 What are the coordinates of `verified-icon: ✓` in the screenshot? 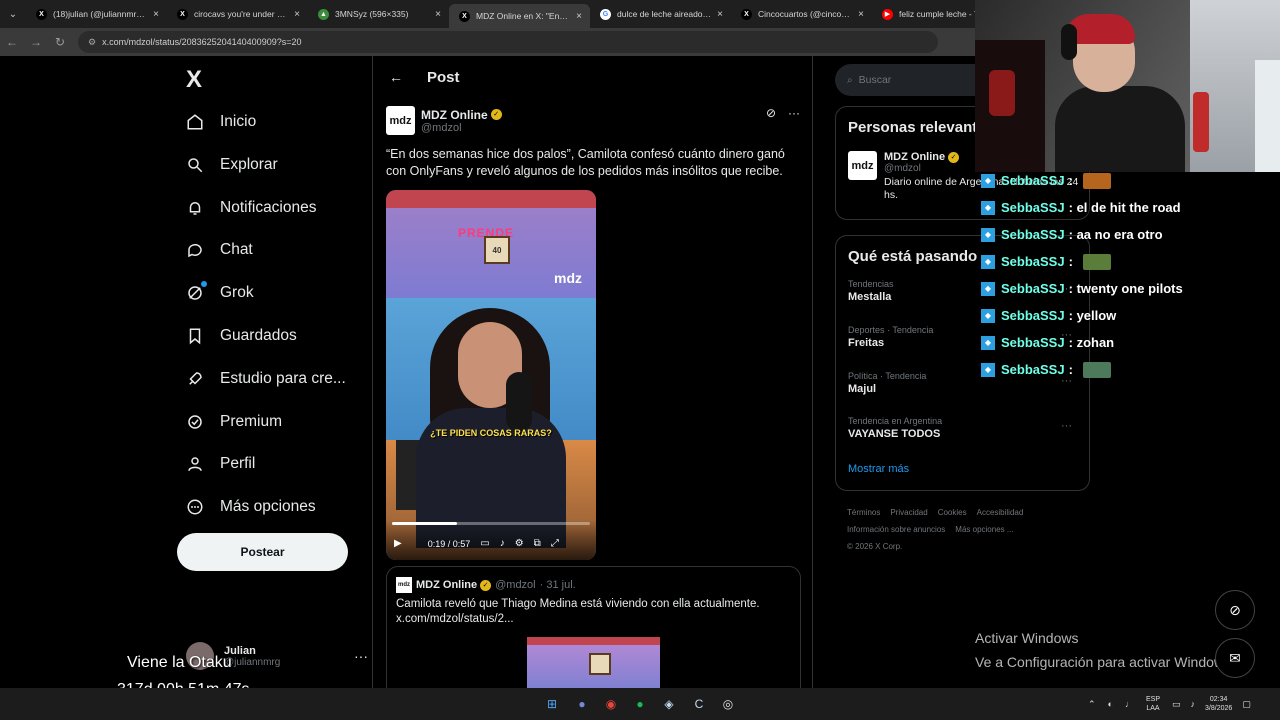 It's located at (496, 114).